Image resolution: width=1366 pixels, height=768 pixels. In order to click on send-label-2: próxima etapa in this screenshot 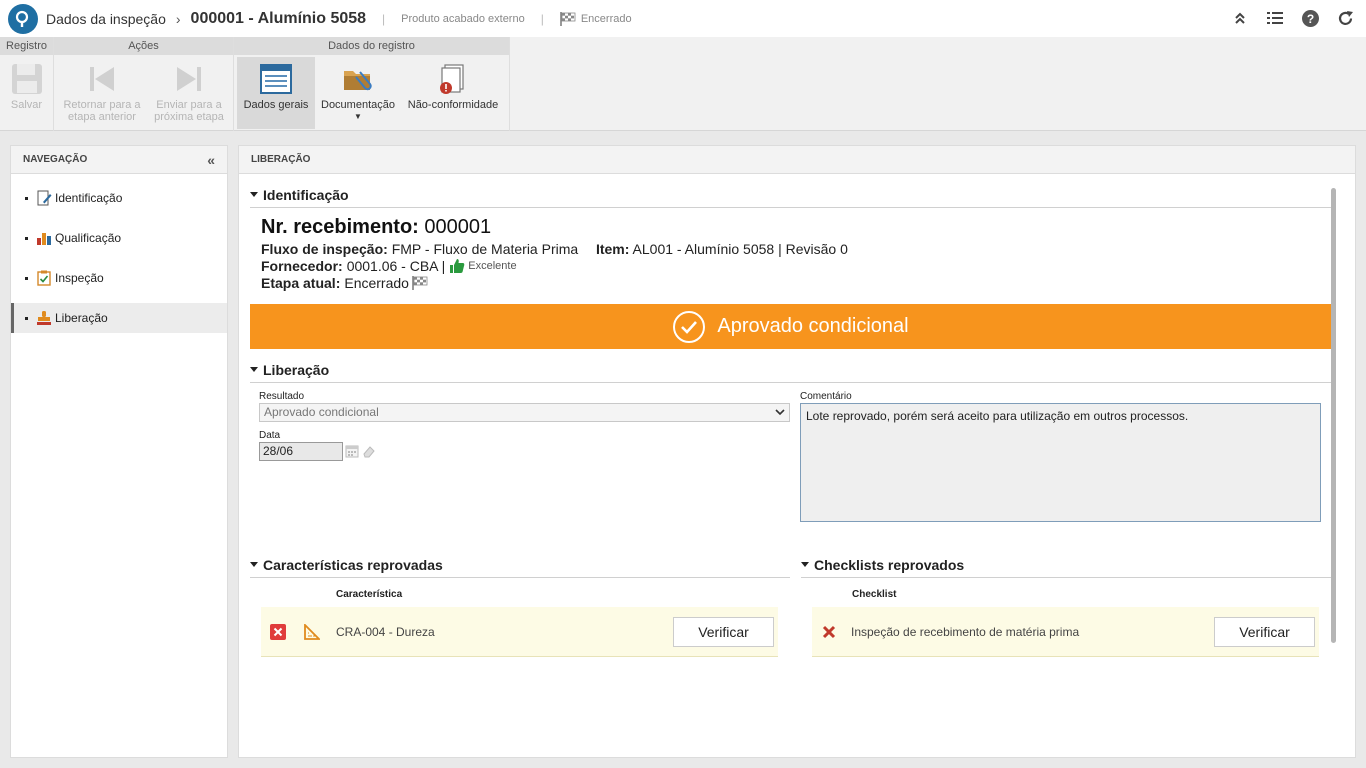, I will do `click(189, 117)`.